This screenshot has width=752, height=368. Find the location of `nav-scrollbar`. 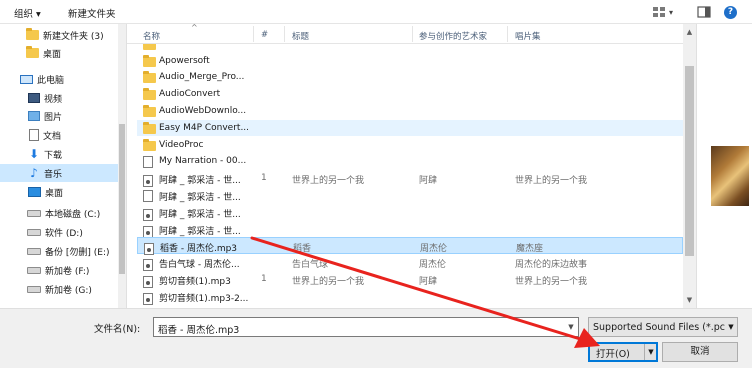

nav-scrollbar is located at coordinates (122, 166).